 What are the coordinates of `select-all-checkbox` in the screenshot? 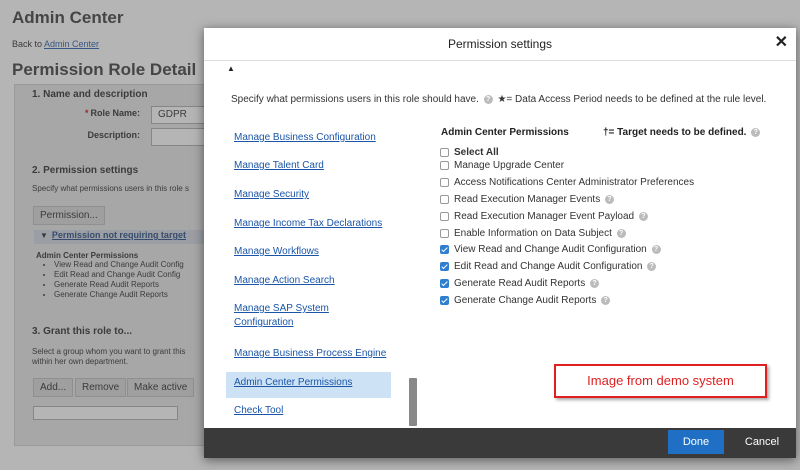 It's located at (444, 152).